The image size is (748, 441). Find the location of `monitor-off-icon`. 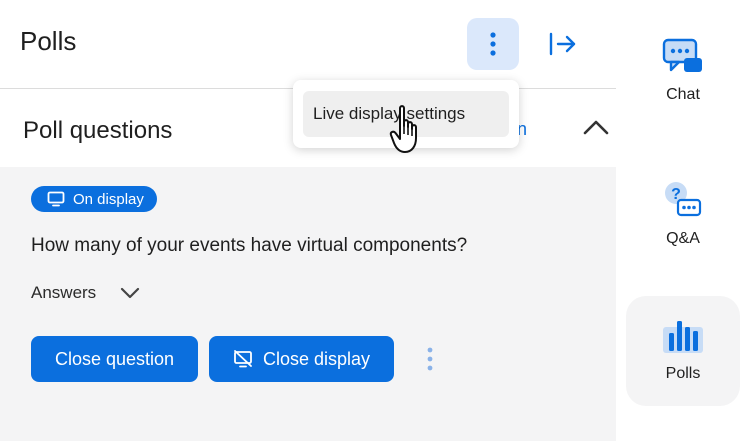

monitor-off-icon is located at coordinates (243, 359).